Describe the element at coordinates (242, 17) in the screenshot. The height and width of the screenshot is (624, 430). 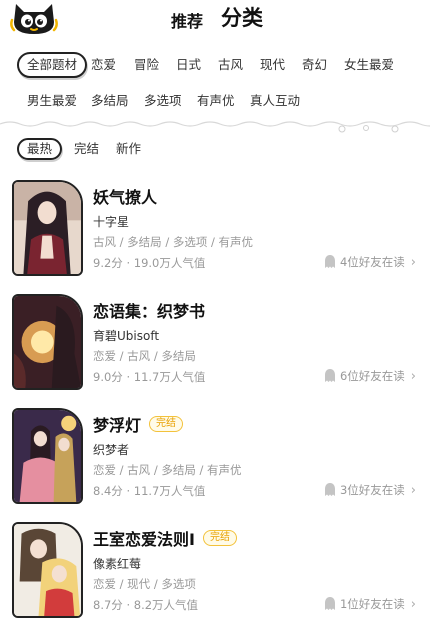
I see `tab-category: 分类` at that location.